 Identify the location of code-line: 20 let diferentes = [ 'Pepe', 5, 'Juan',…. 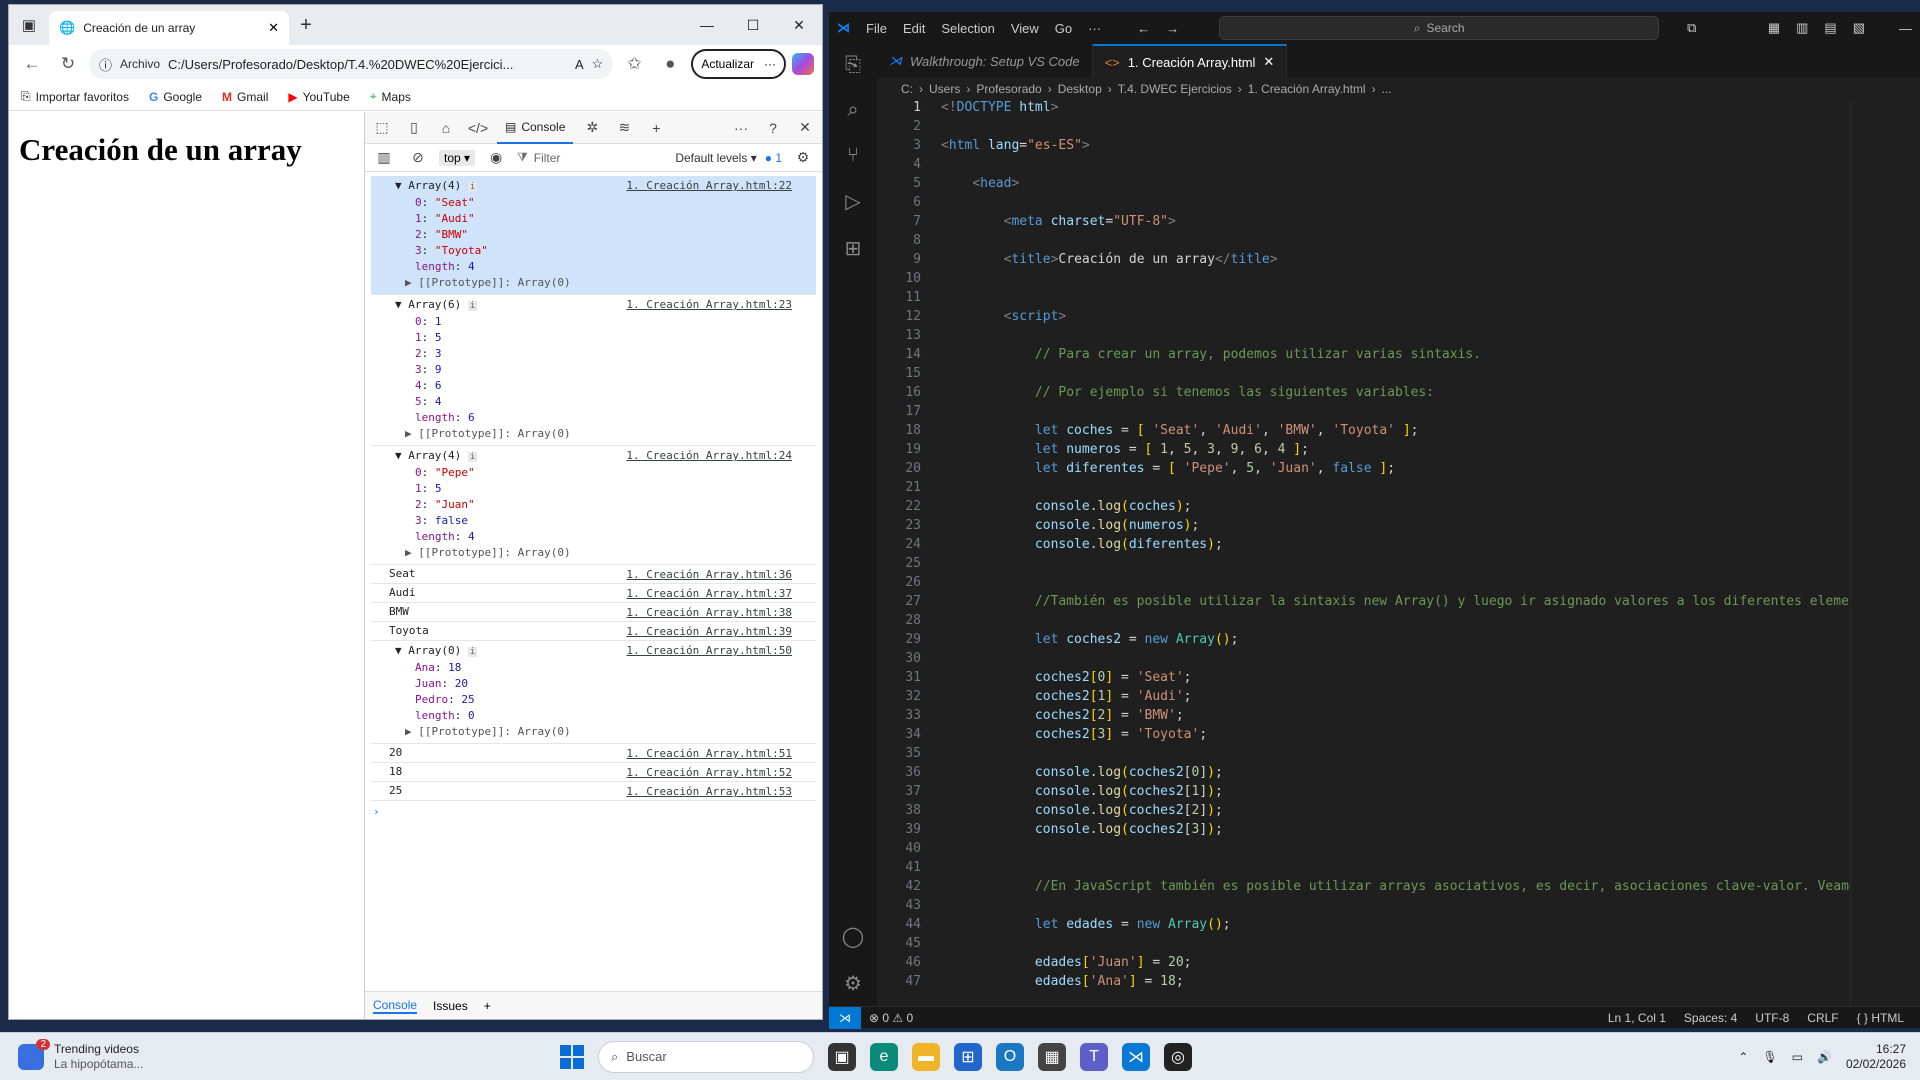
(1363, 470).